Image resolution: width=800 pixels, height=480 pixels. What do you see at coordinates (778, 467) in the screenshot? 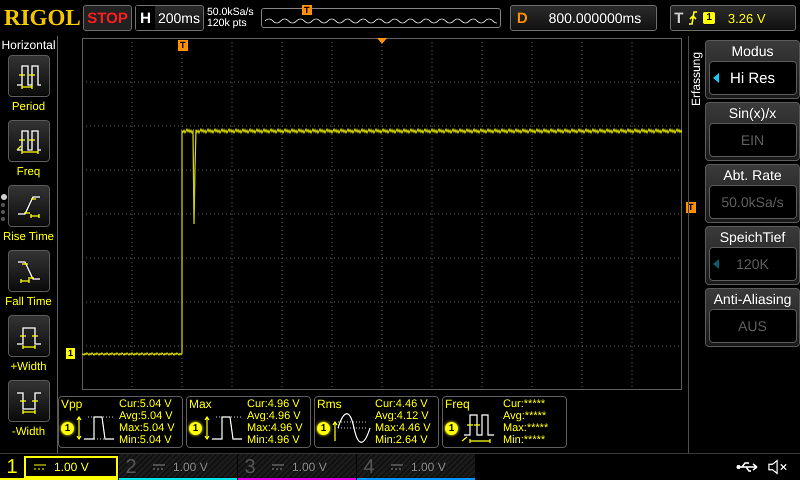
I see `muted-speaker-icon` at bounding box center [778, 467].